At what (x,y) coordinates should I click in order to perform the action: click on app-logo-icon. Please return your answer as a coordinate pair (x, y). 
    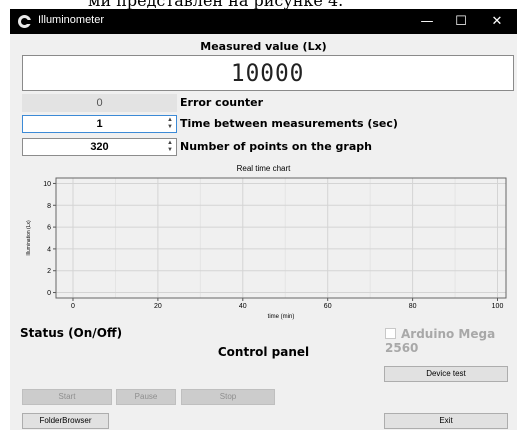
    Looking at the image, I should click on (25, 21).